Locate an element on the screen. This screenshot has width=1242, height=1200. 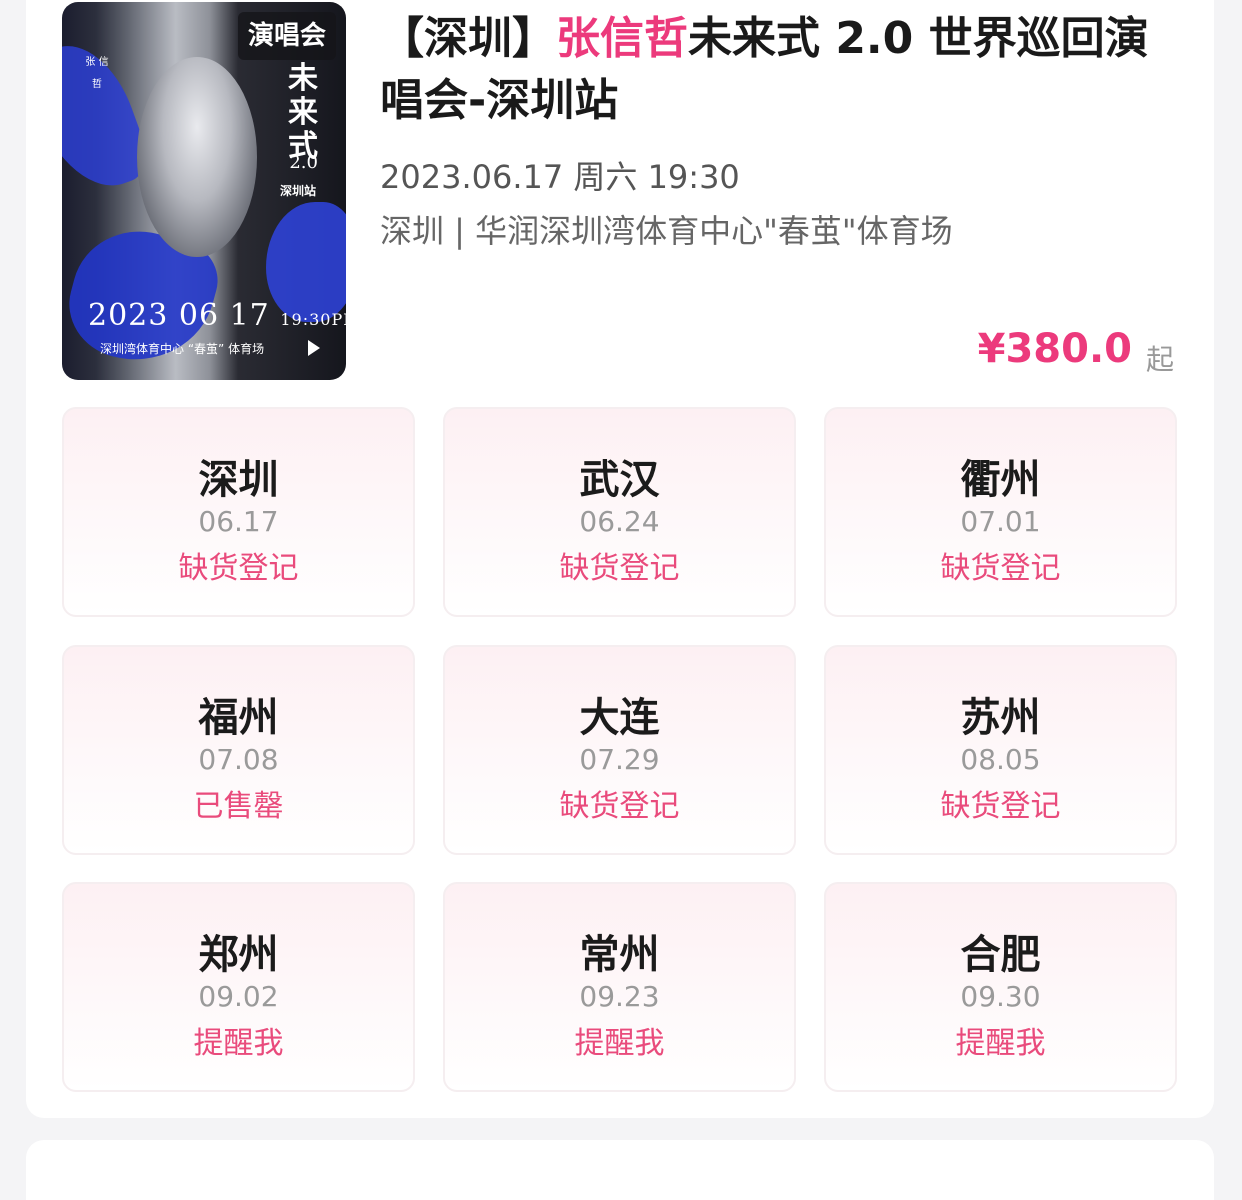
event-datetime: 2023.06.17 周六 19:30 is located at coordinates (560, 177).